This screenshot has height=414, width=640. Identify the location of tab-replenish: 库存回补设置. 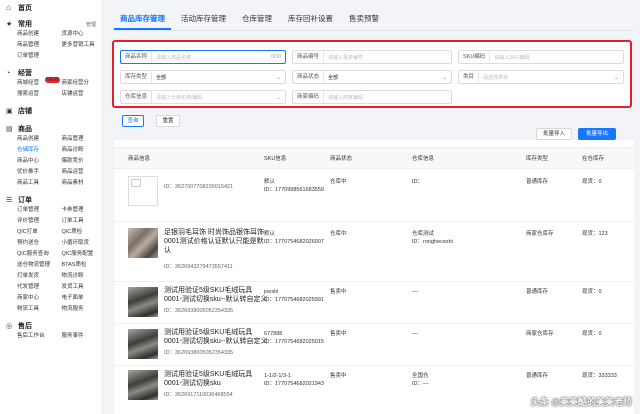
(310, 19).